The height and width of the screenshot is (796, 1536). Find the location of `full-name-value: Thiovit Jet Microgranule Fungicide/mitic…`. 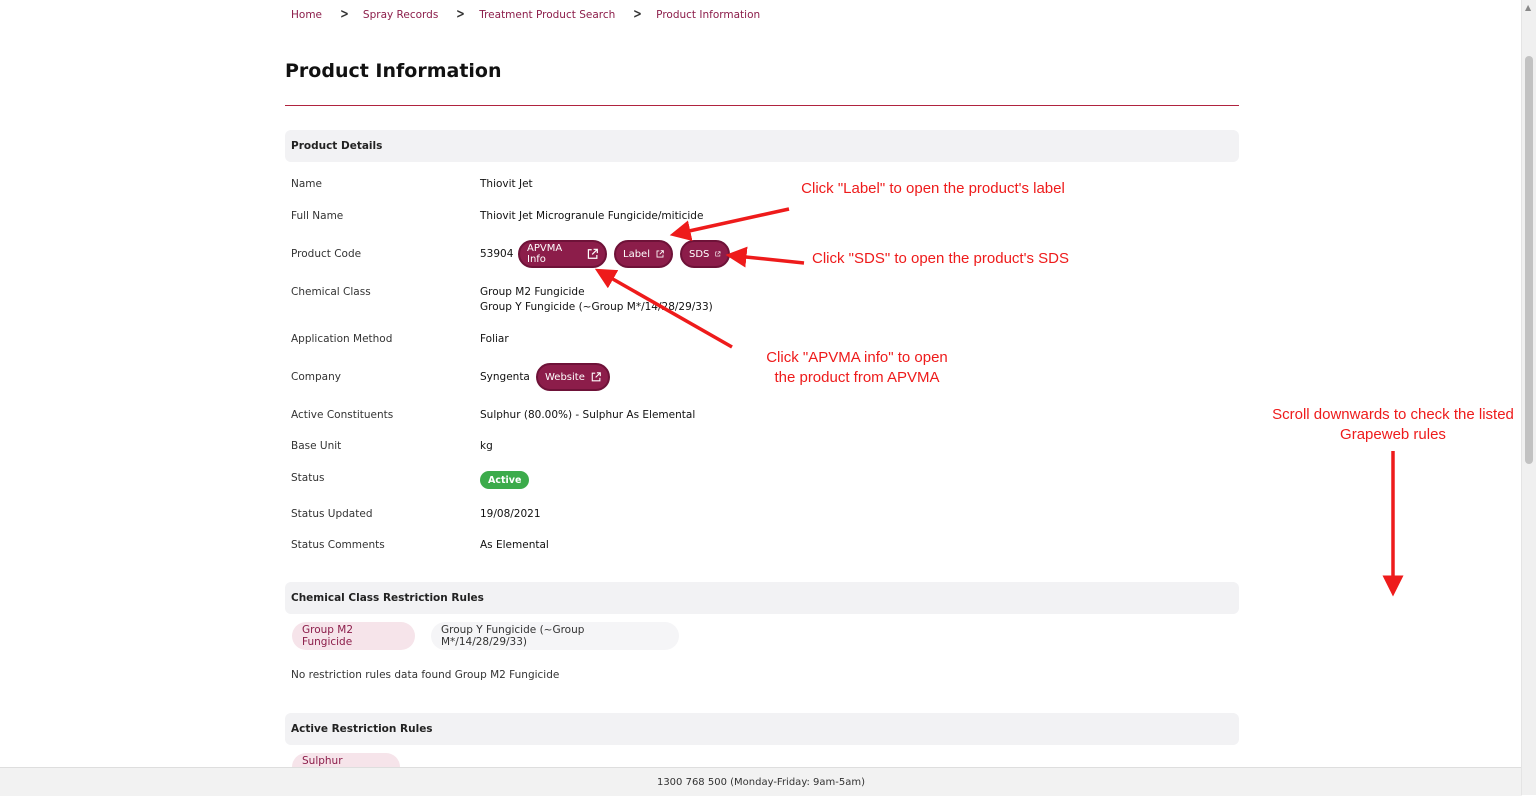

full-name-value: Thiovit Jet Microgranule Fungicide/mitic… is located at coordinates (592, 216).